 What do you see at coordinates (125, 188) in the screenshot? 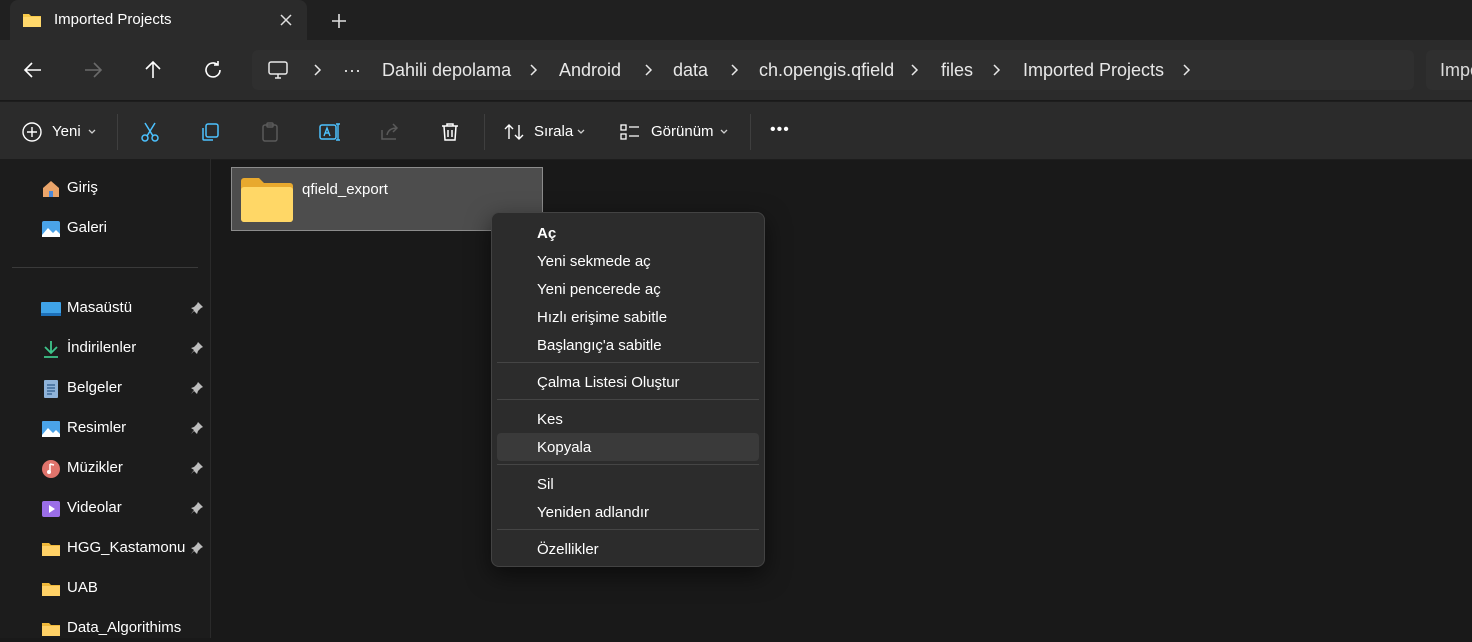
I see `sidebar-item-home: Giriş` at bounding box center [125, 188].